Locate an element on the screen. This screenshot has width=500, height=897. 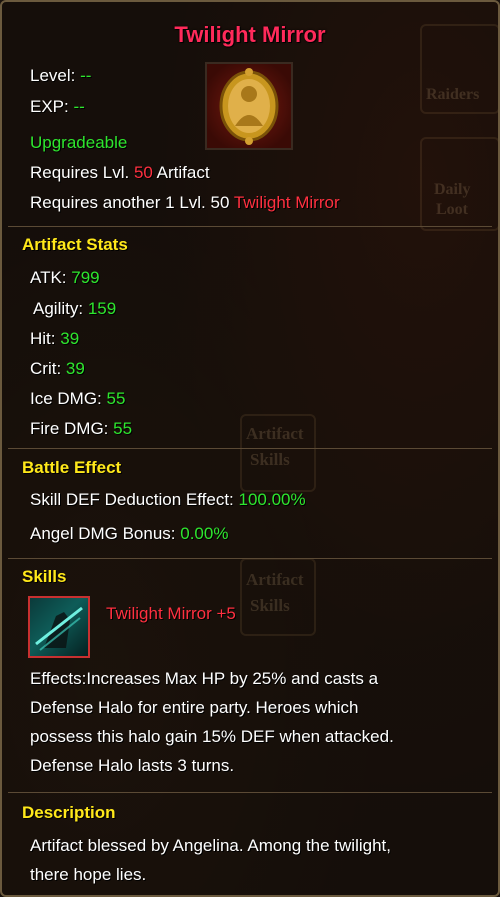
level-row: Level: -- is located at coordinates (60, 76).